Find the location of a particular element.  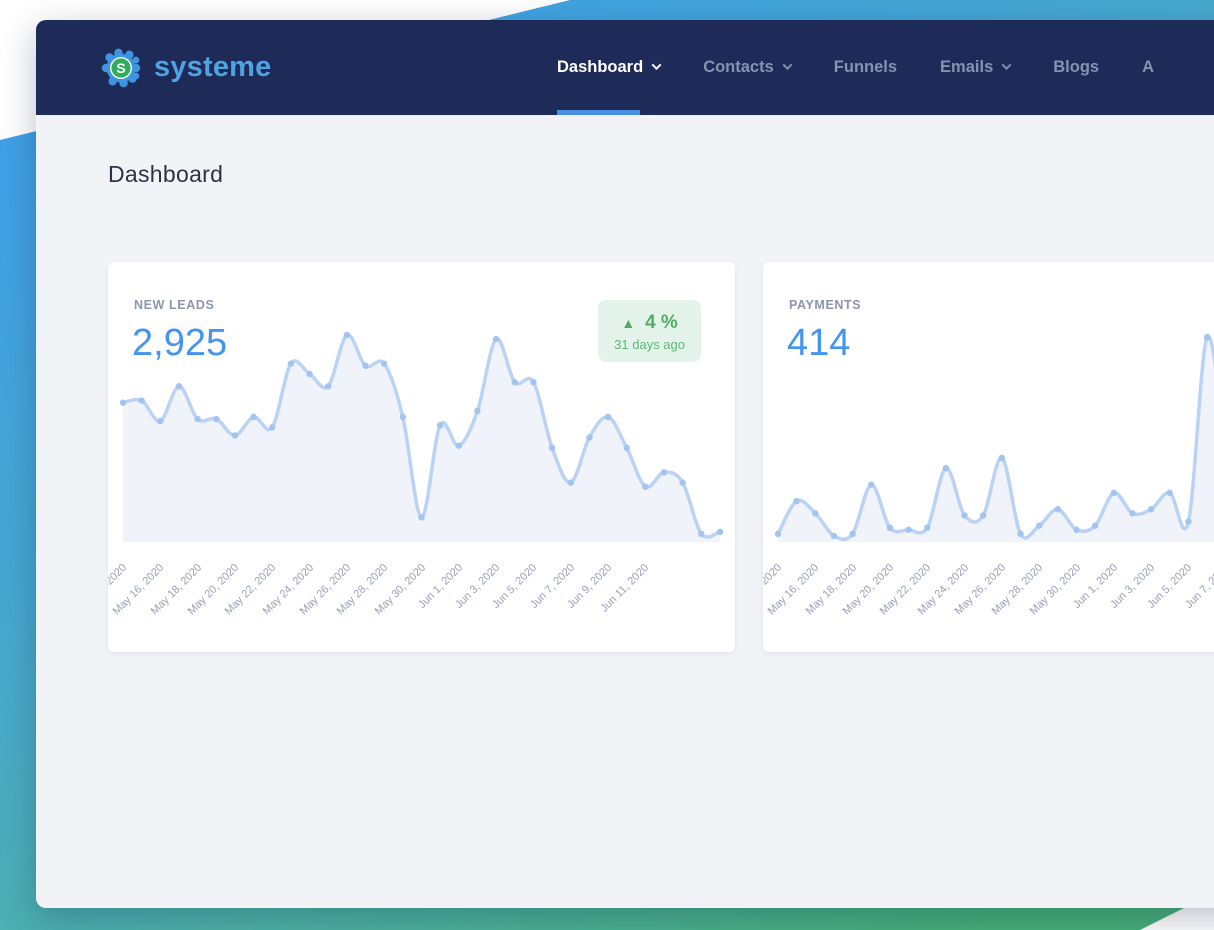

svg-text: S is located at coordinates (120, 68).